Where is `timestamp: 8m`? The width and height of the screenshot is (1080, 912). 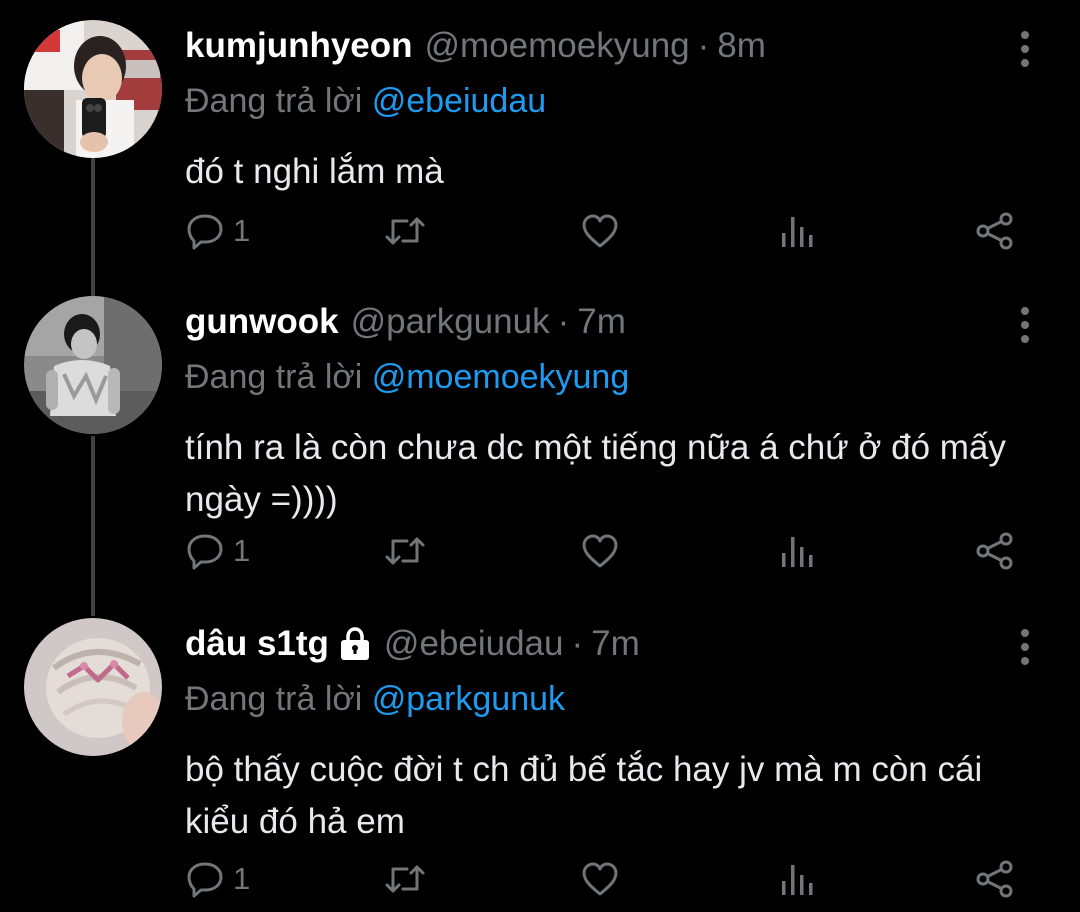 timestamp: 8m is located at coordinates (741, 46).